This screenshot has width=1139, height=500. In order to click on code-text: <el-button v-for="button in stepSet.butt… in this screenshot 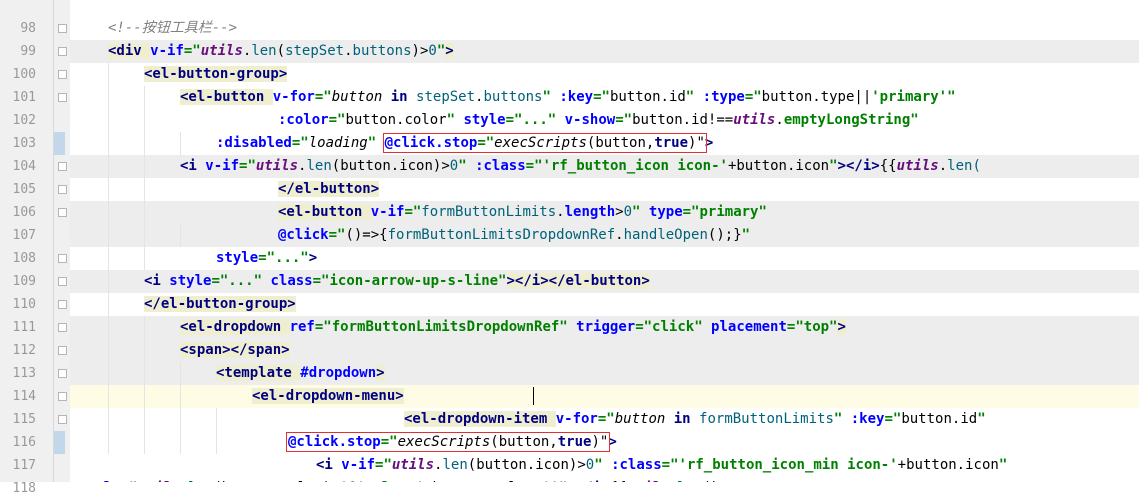, I will do `click(568, 97)`.